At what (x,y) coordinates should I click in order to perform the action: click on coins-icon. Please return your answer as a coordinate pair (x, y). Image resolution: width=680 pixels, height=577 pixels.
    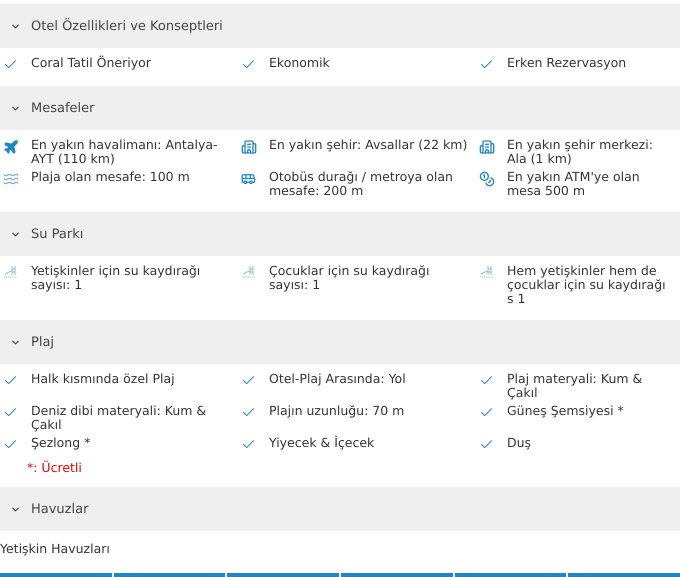
    Looking at the image, I should click on (486, 179).